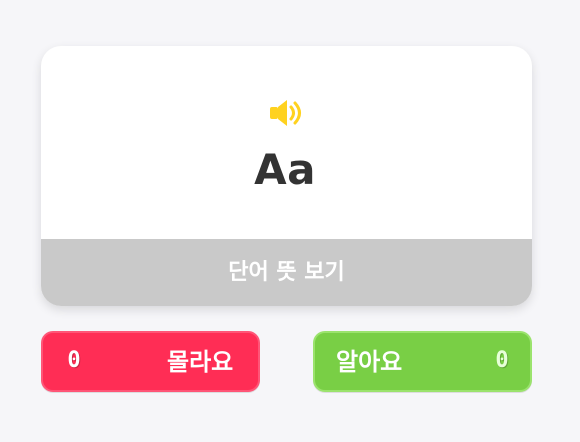 This screenshot has width=580, height=442. I want to click on know-button: 알아요 0, so click(422, 361).